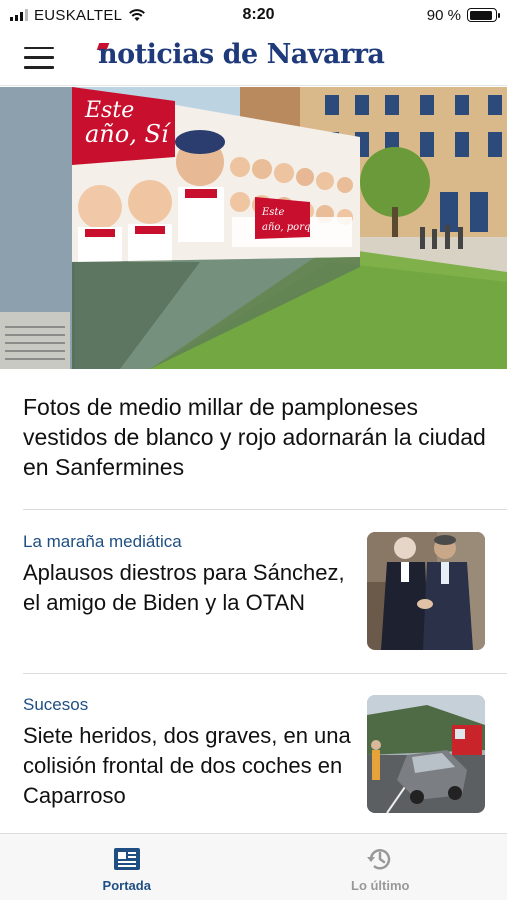  I want to click on story-kicker: Sucesos, so click(188, 705).